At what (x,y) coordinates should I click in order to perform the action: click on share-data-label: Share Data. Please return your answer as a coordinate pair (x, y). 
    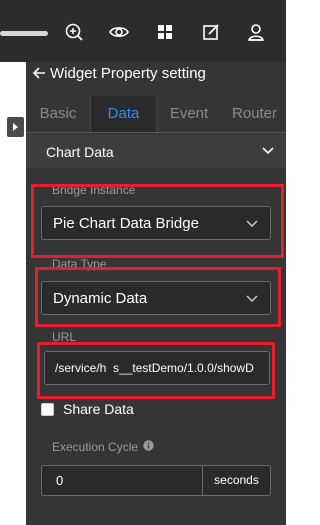
    Looking at the image, I should click on (98, 409).